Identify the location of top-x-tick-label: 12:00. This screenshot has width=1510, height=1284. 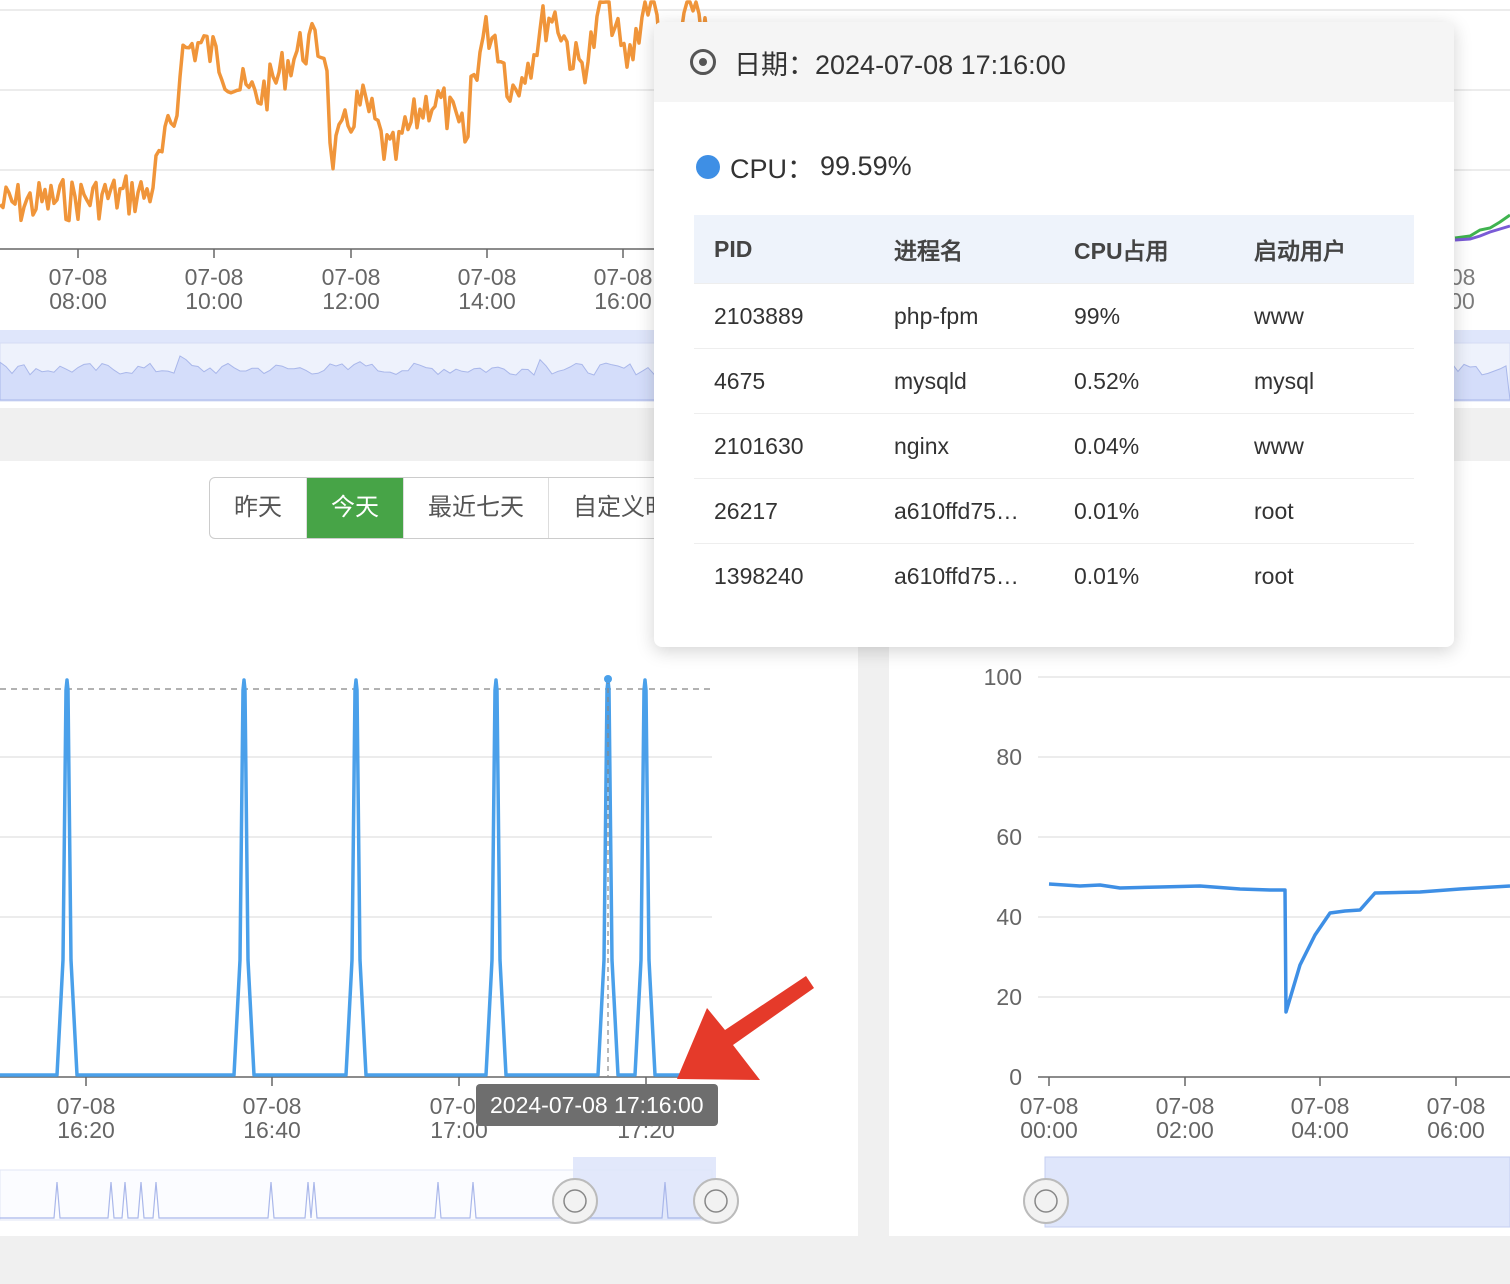
(351, 301).